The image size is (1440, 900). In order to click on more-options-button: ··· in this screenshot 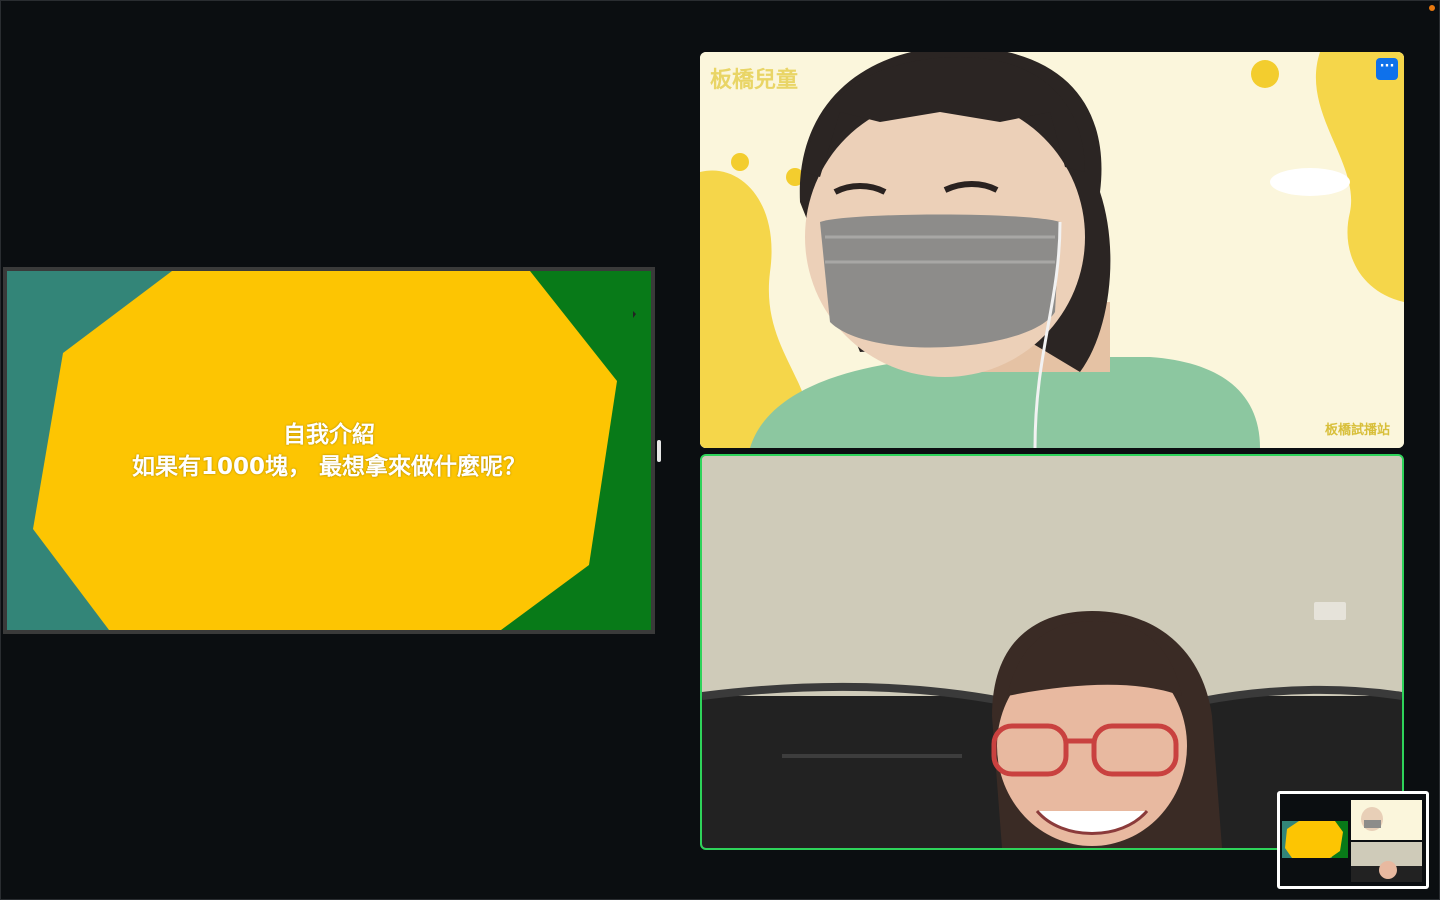, I will do `click(1387, 69)`.